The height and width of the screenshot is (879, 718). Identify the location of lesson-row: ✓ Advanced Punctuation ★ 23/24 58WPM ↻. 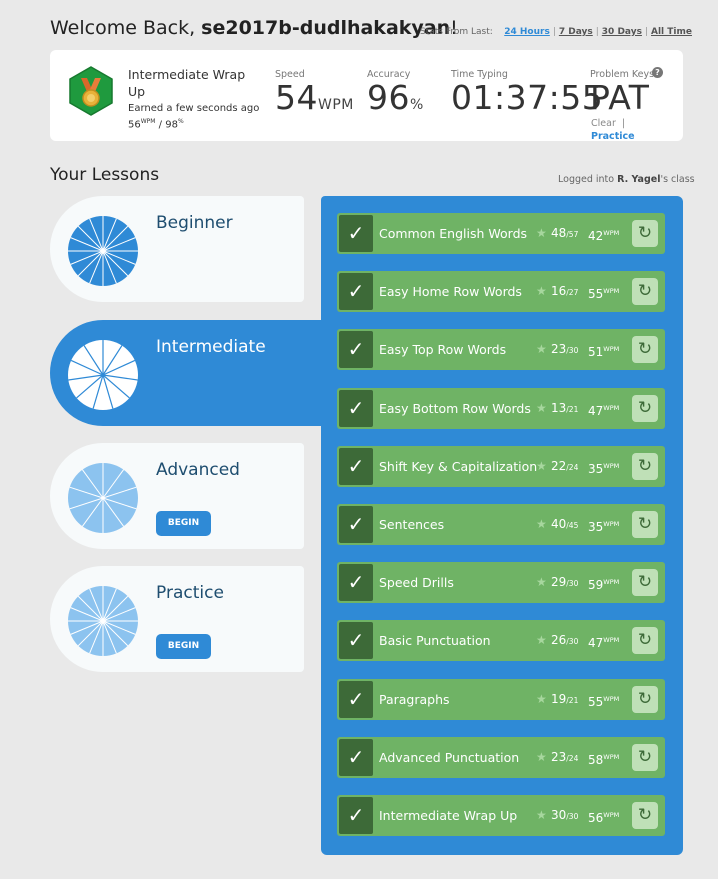
(501, 757).